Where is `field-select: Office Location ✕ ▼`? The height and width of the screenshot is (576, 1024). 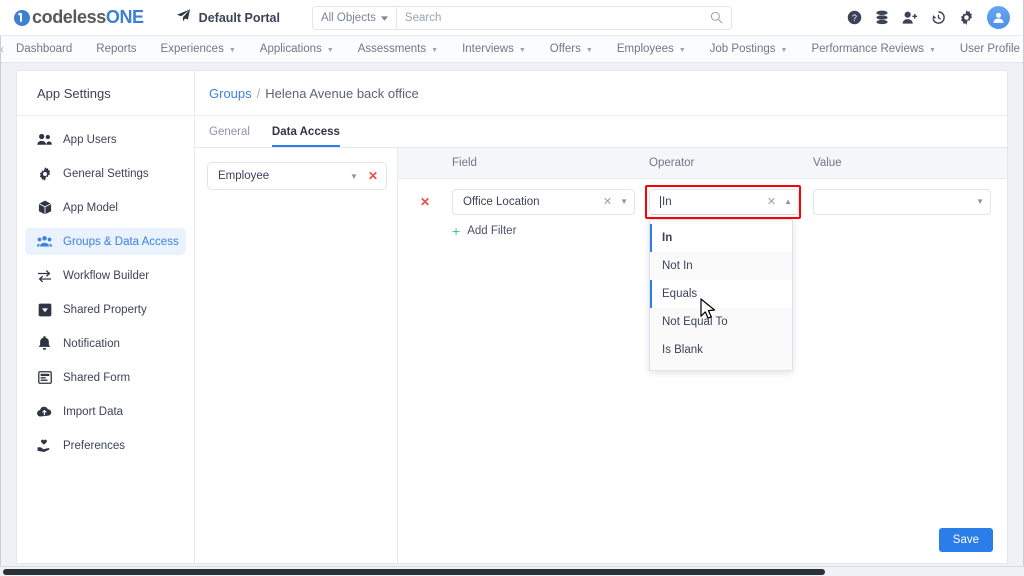 field-select: Office Location ✕ ▼ is located at coordinates (543, 201).